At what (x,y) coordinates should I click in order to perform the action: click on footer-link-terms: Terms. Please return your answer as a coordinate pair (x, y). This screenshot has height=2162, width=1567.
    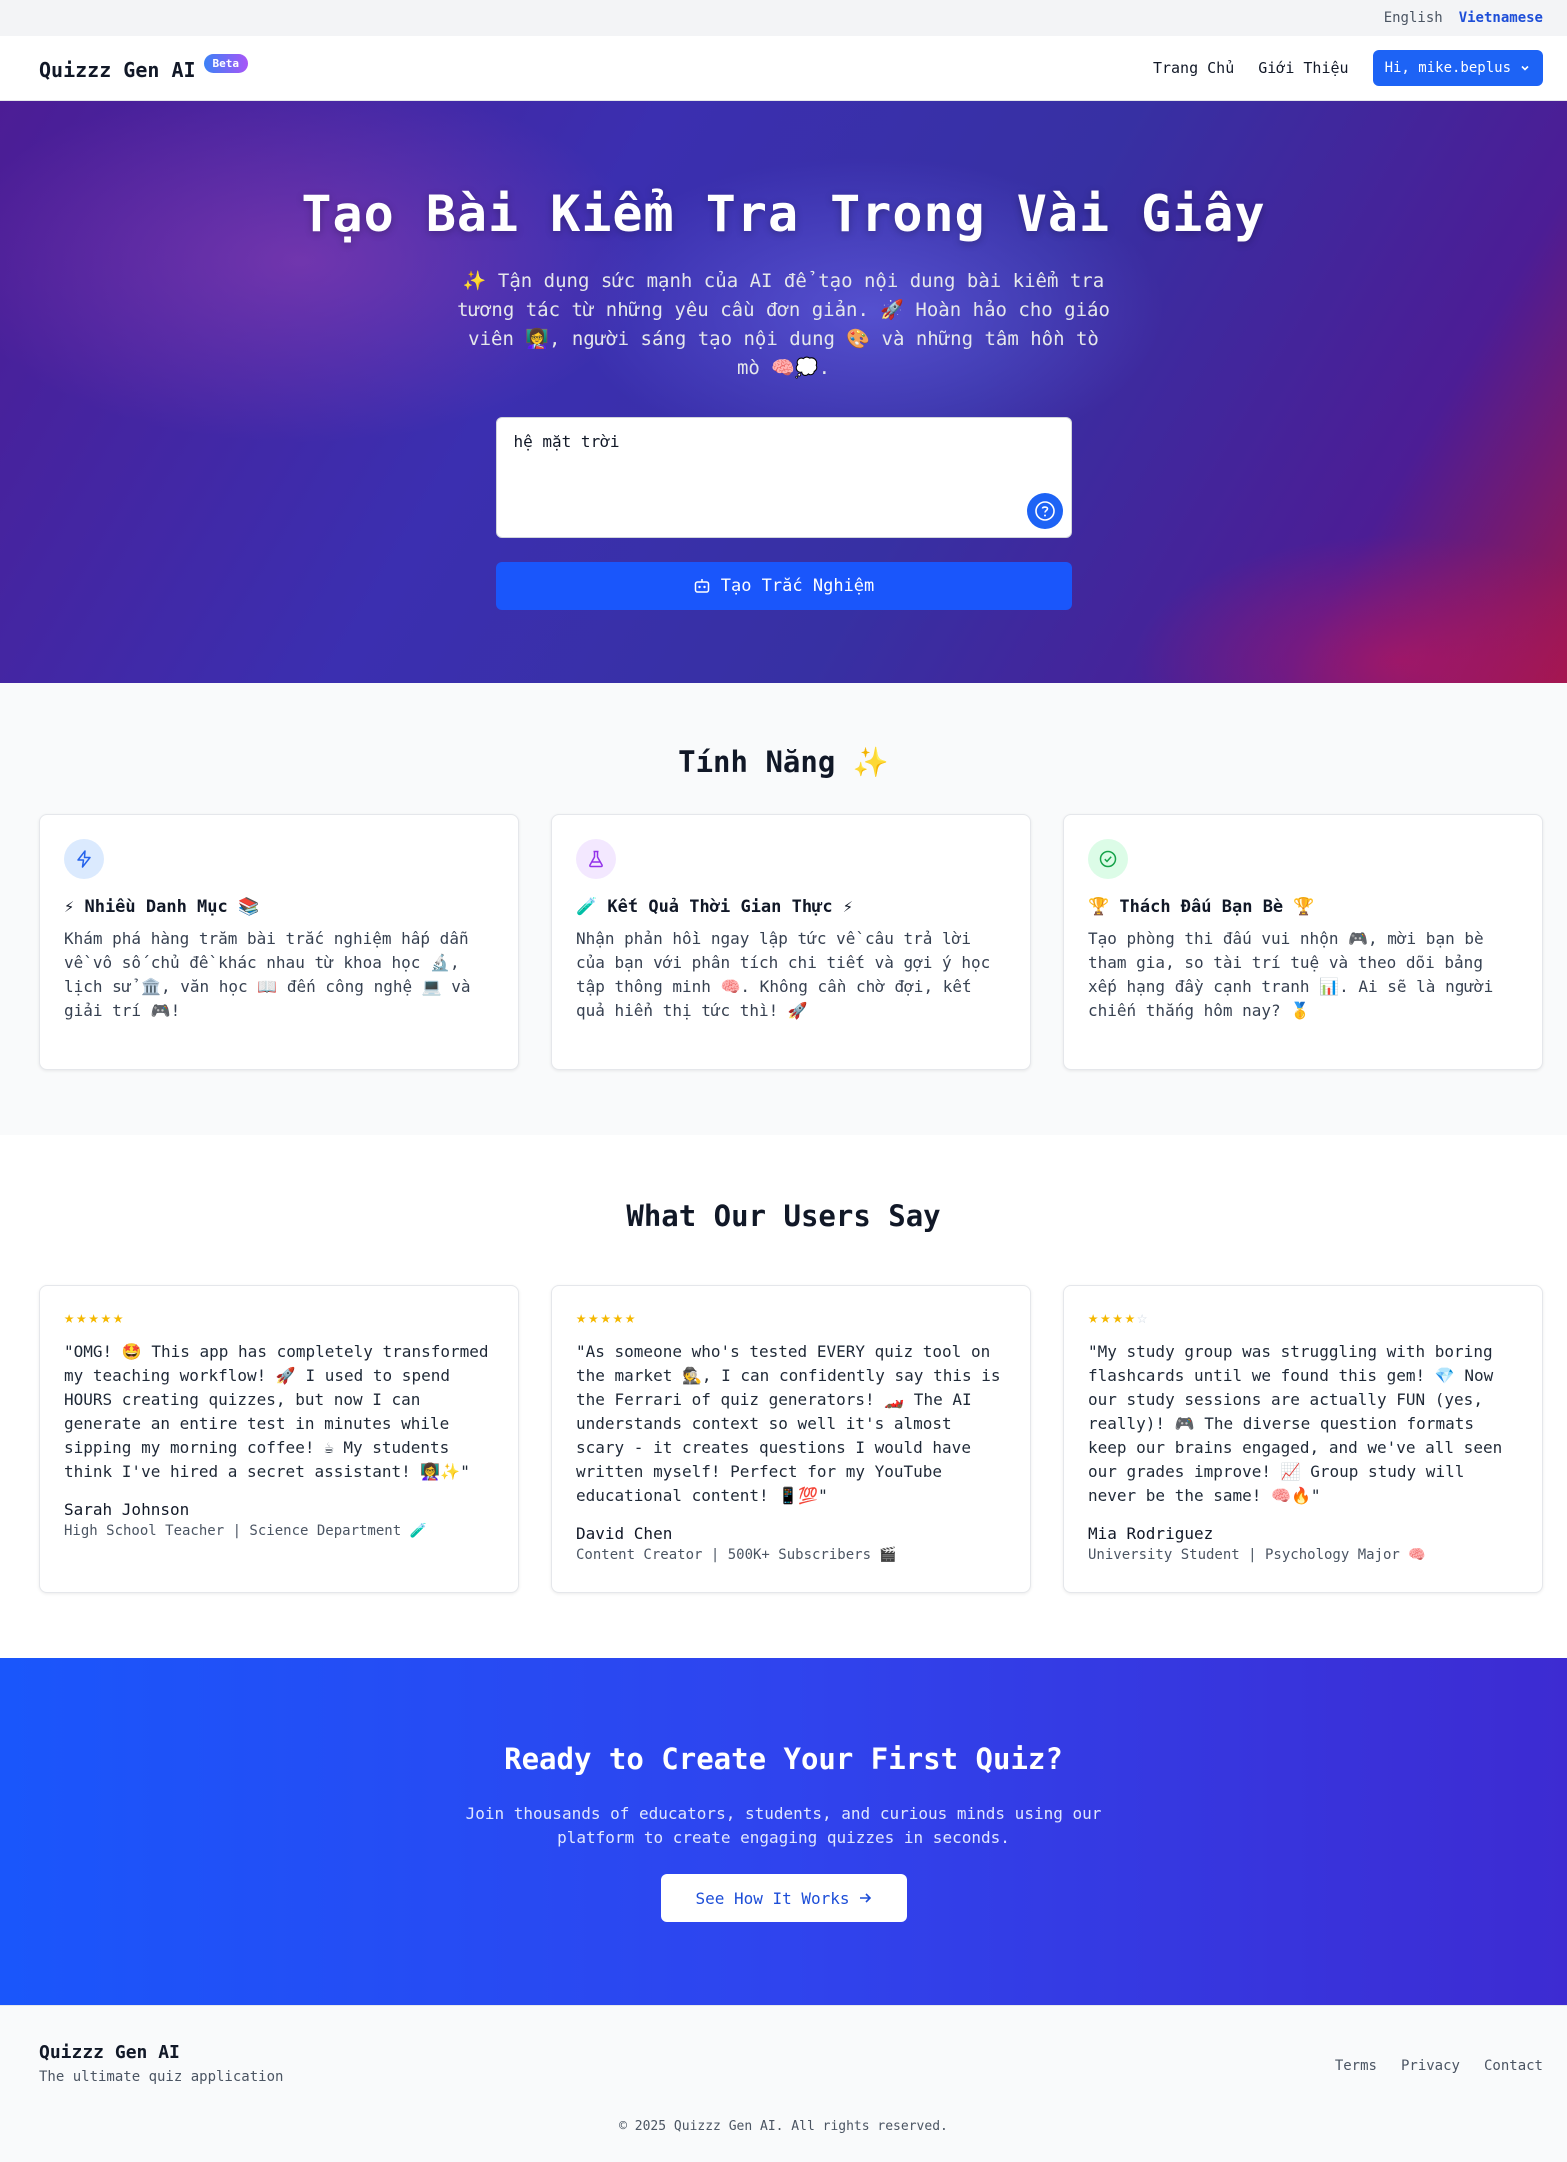
    Looking at the image, I should click on (1356, 2066).